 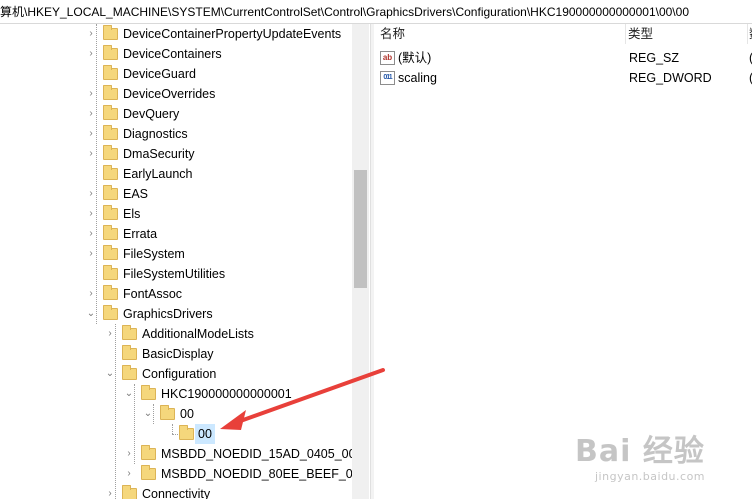 What do you see at coordinates (415, 58) in the screenshot?
I see `value-name: (默认)` at bounding box center [415, 58].